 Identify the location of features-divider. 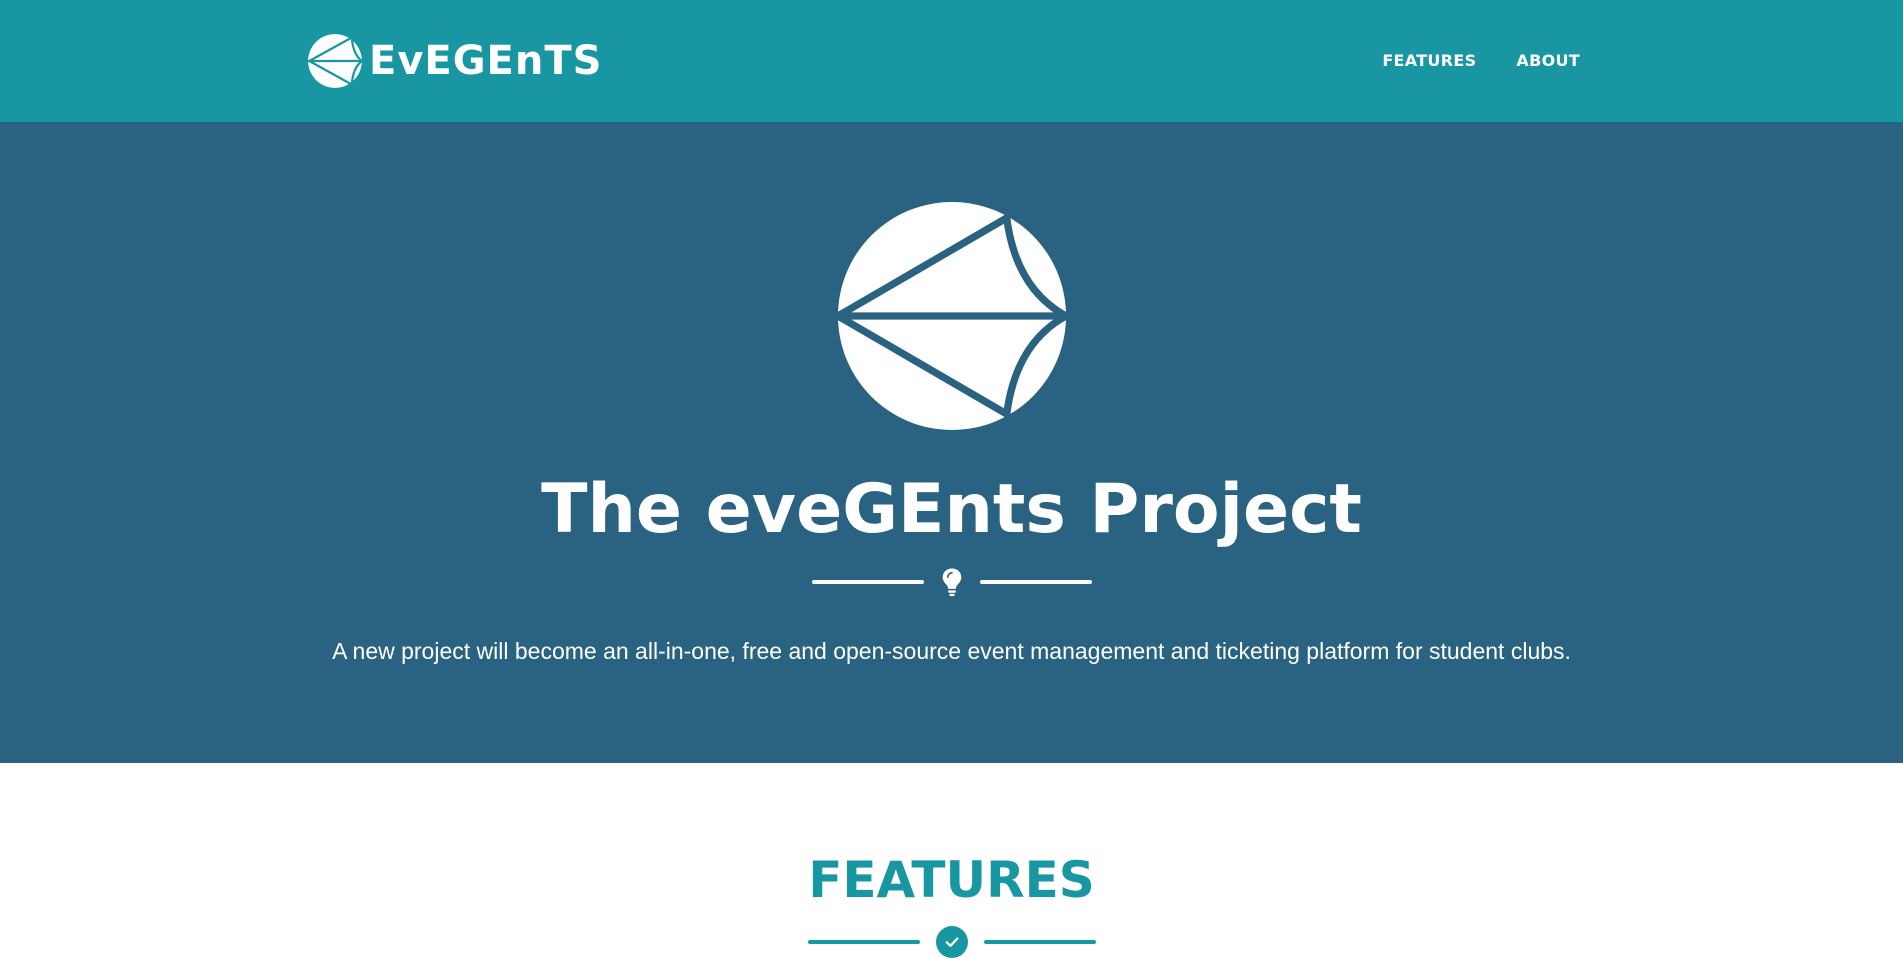
(952, 942).